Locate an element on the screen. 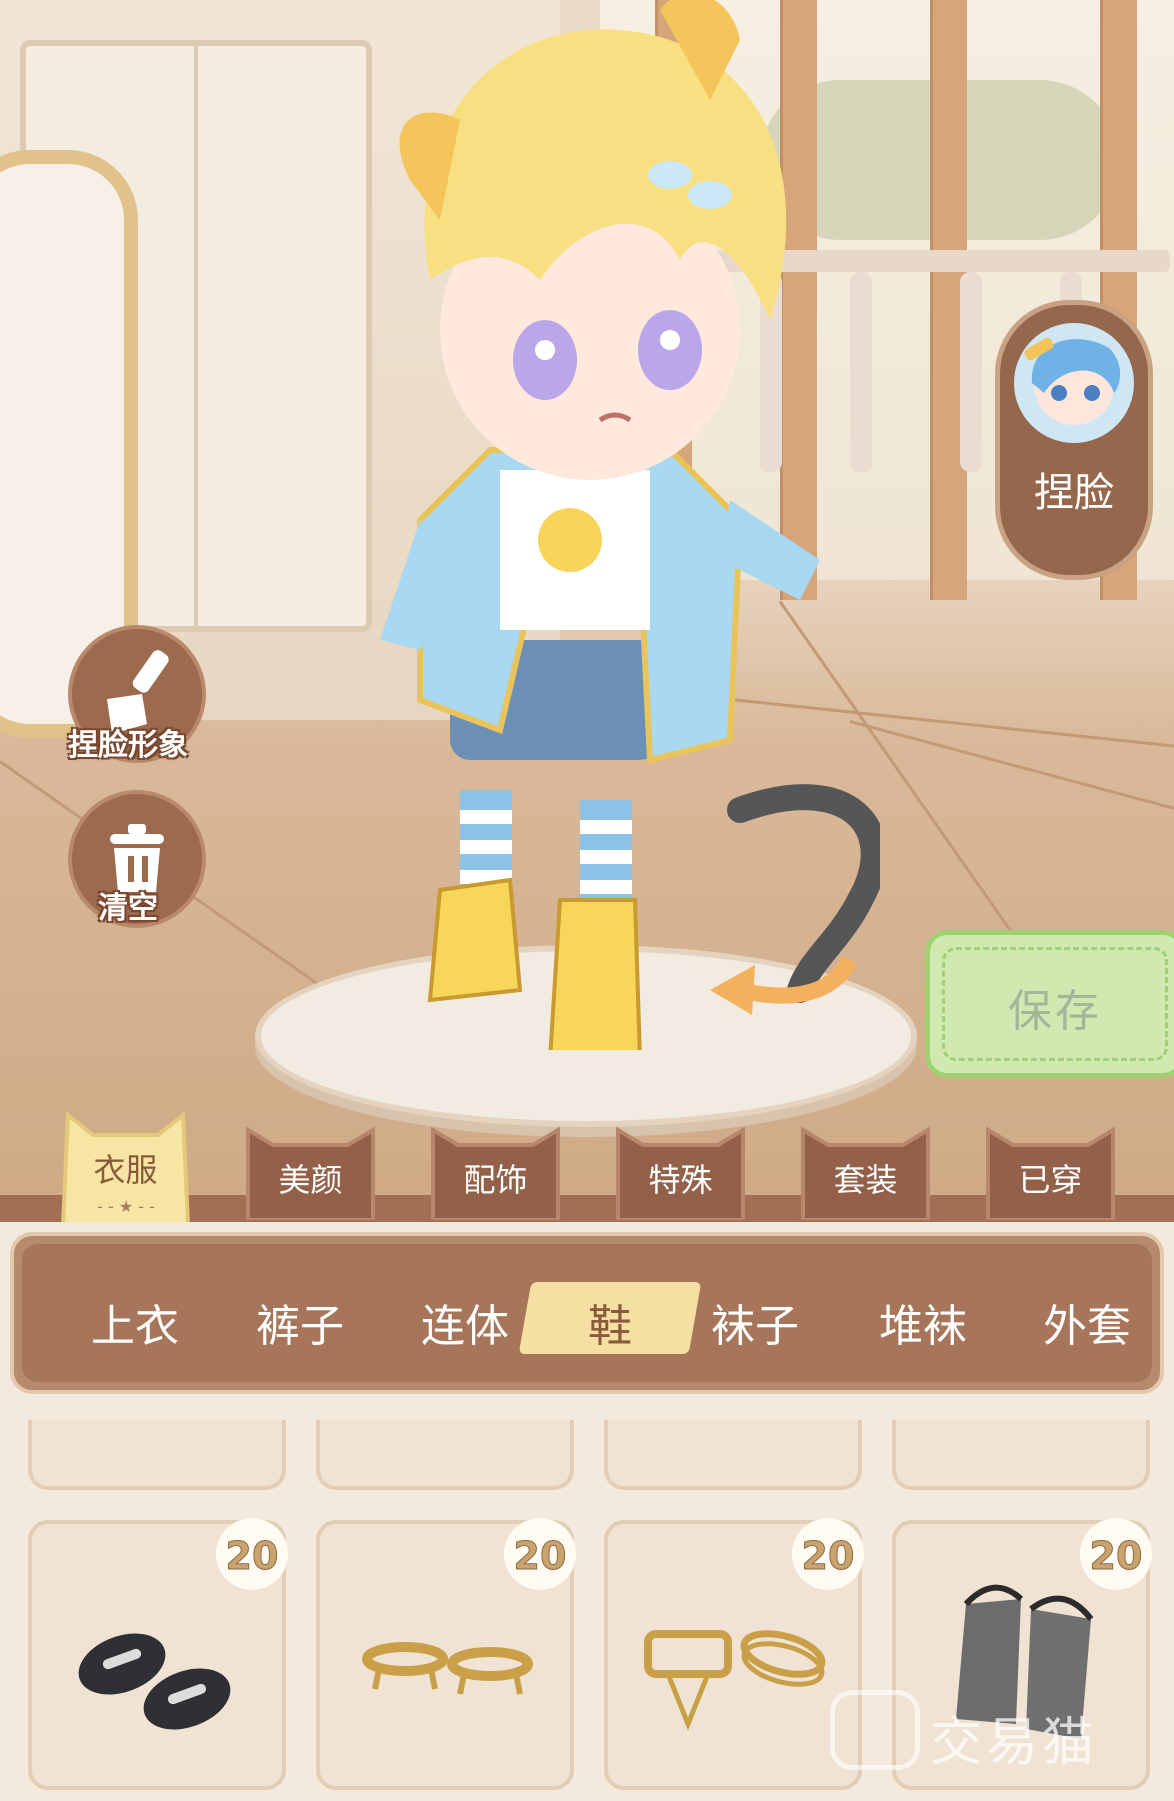 The height and width of the screenshot is (1801, 1174). tab-sets: 套装 is located at coordinates (865, 1165).